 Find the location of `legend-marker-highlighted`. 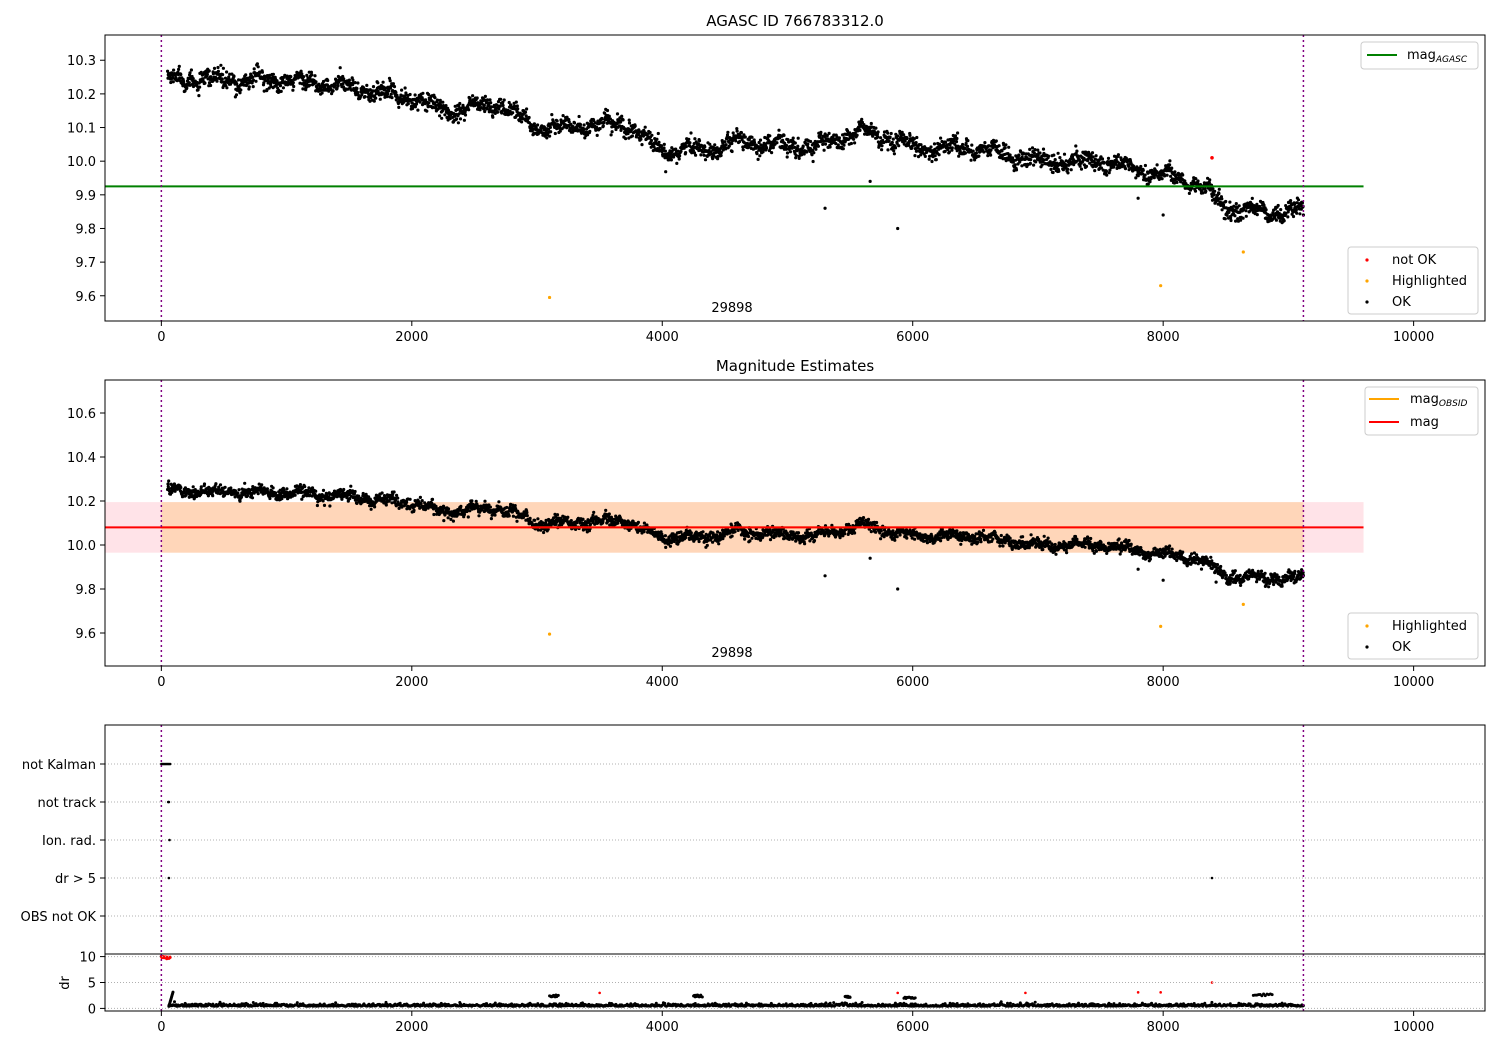

legend-marker-highlighted is located at coordinates (1367, 281).